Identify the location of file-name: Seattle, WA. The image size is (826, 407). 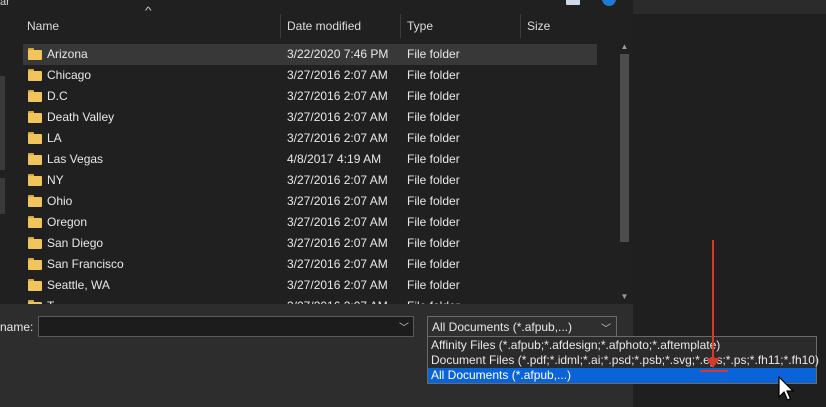
(78, 285).